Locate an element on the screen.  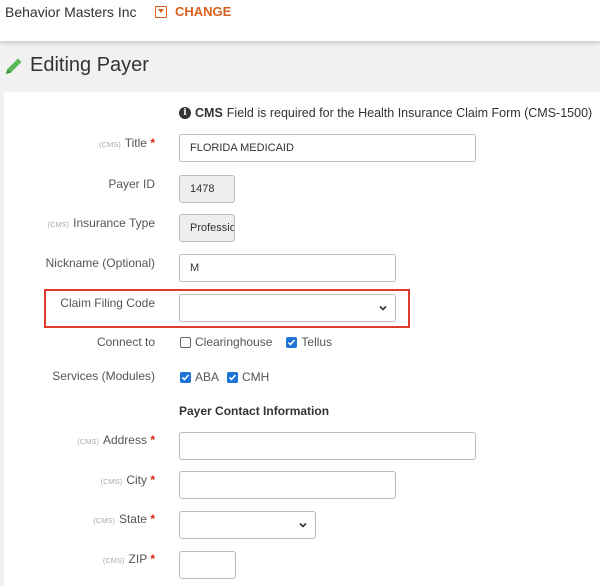
nickname-input-value: M is located at coordinates (195, 268).